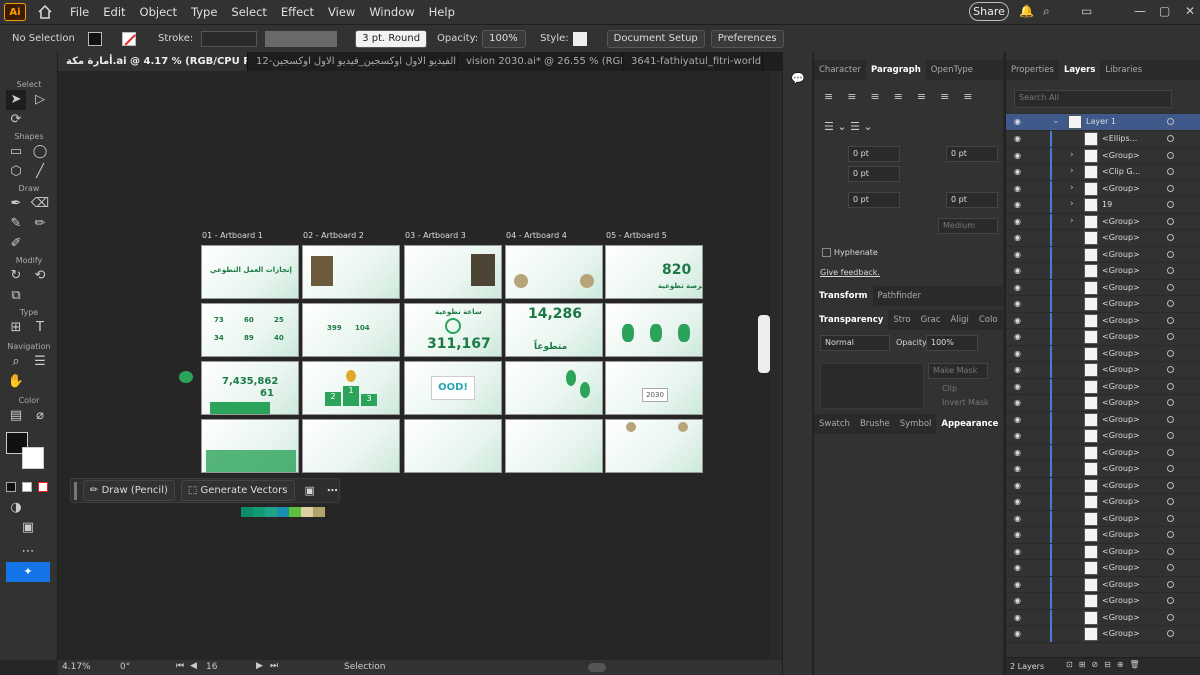 The width and height of the screenshot is (1200, 675). What do you see at coordinates (989, 11) in the screenshot?
I see `share-button: Share` at bounding box center [989, 11].